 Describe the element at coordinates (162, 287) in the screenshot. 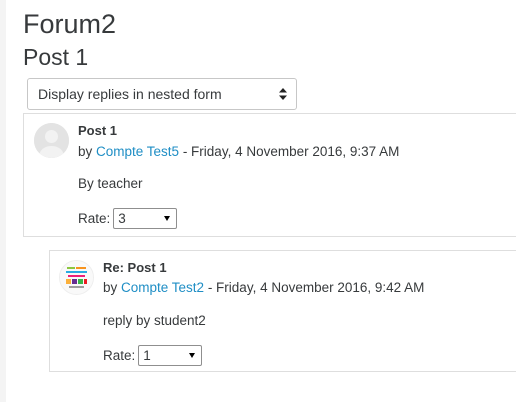

I see `author-link: Compte Test2` at that location.